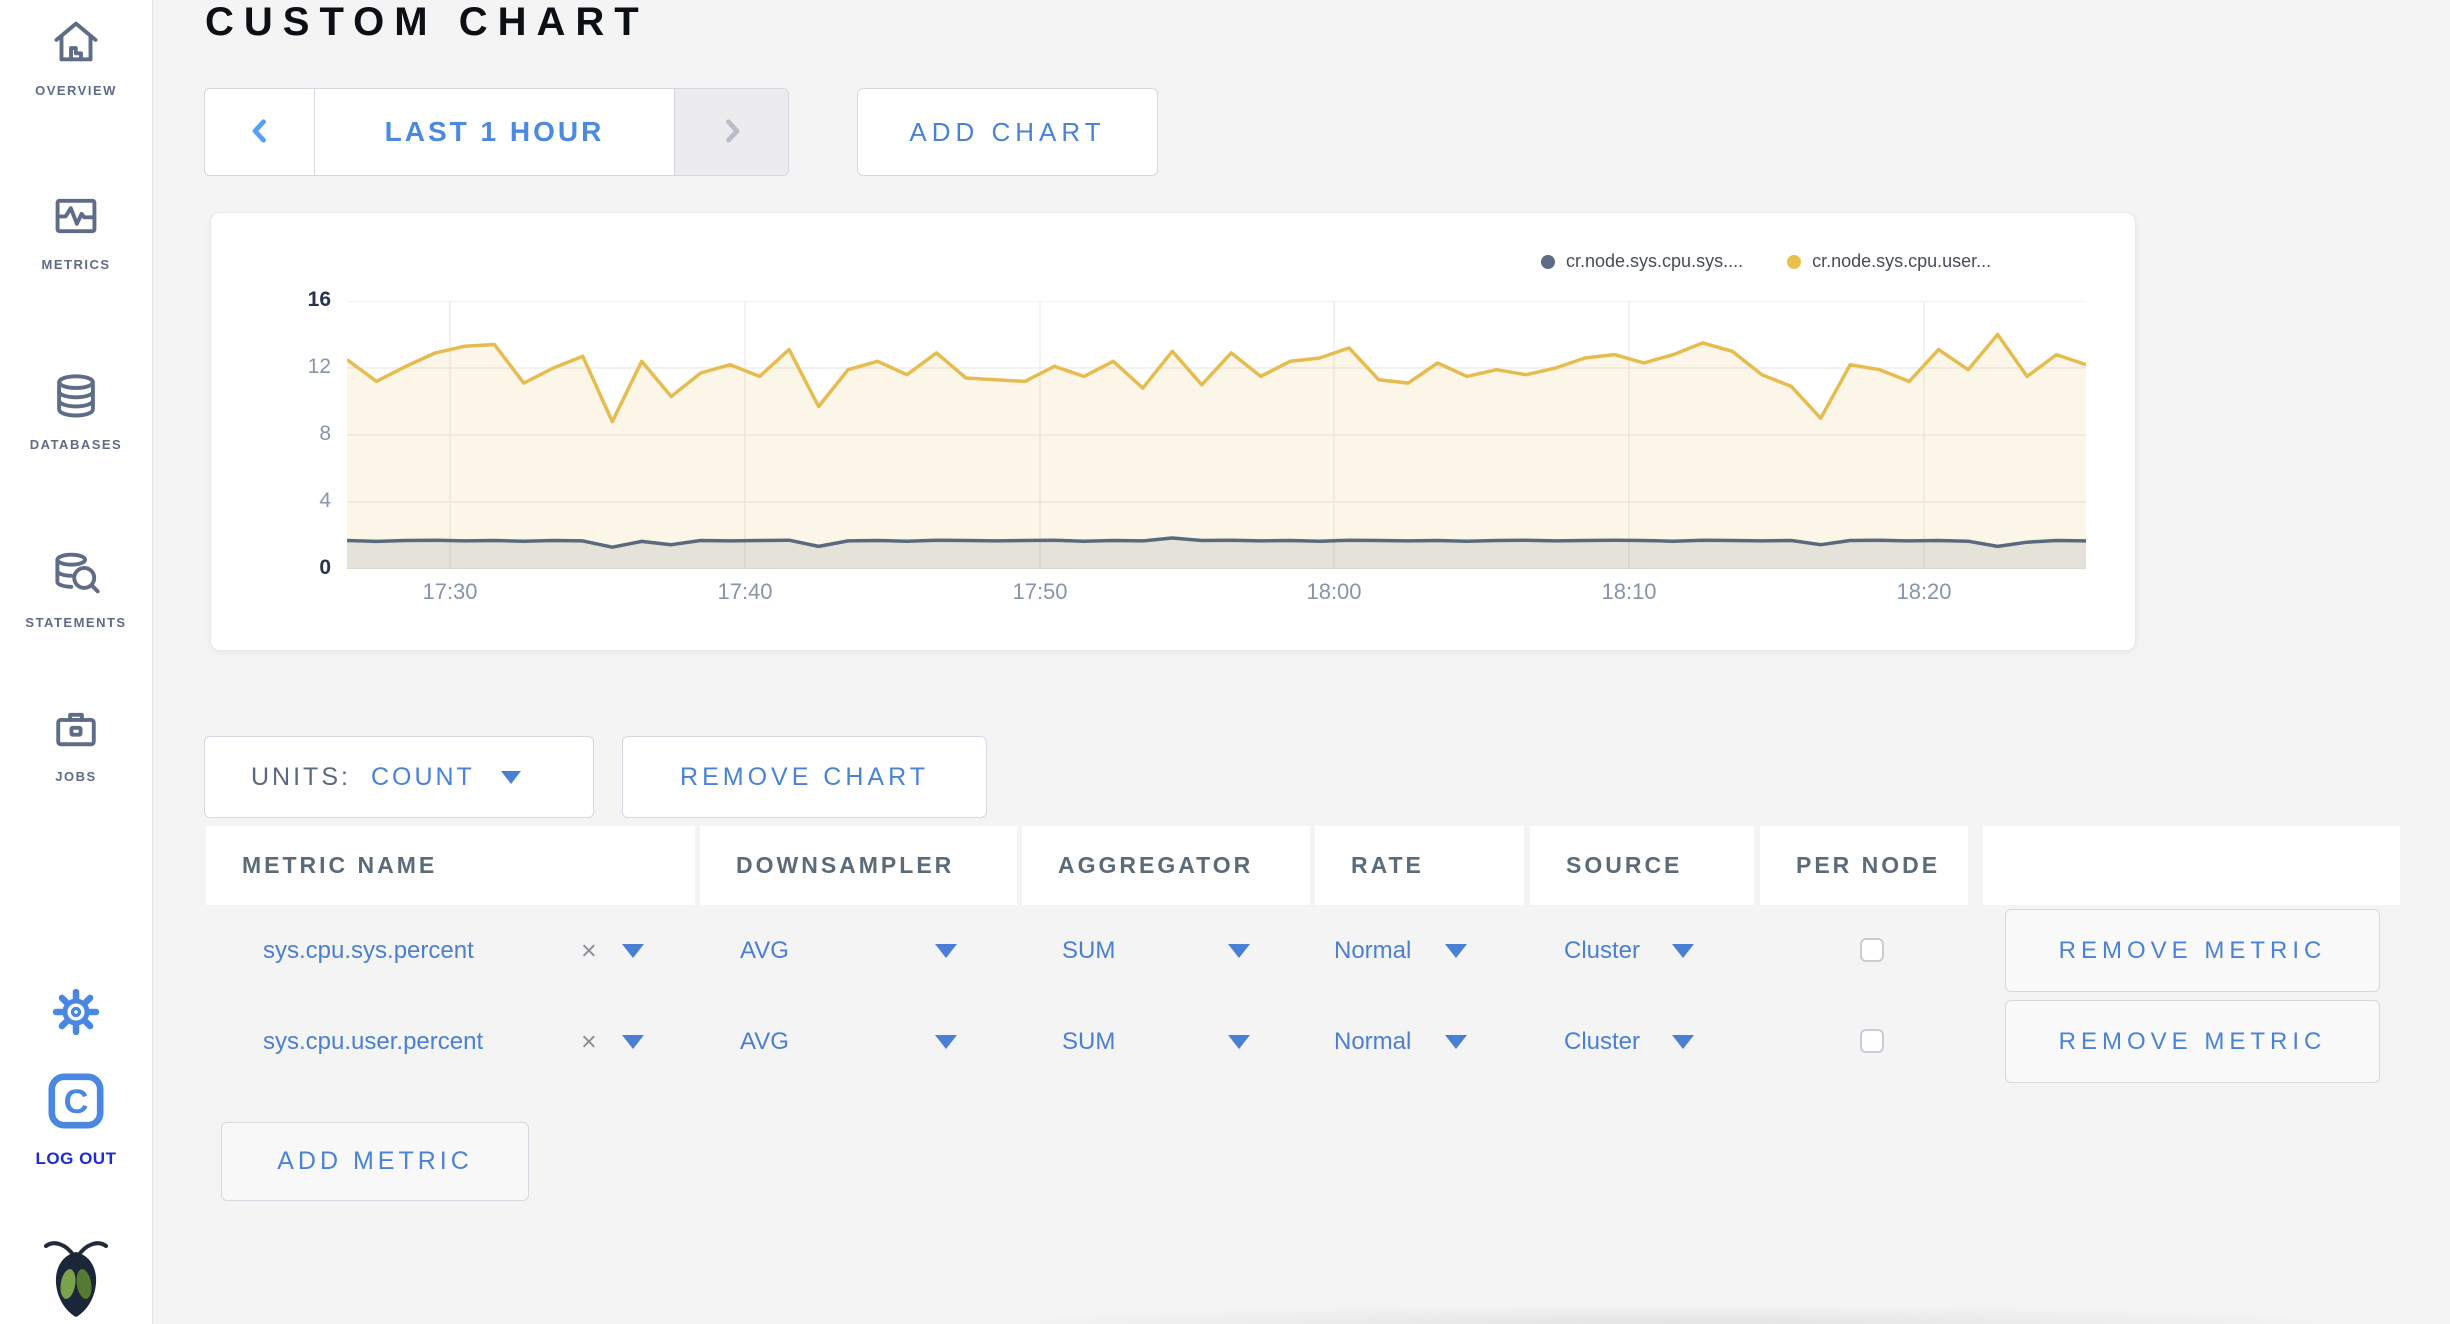 Image resolution: width=2450 pixels, height=1324 pixels. I want to click on sidebar-logo, so click(76, 1278).